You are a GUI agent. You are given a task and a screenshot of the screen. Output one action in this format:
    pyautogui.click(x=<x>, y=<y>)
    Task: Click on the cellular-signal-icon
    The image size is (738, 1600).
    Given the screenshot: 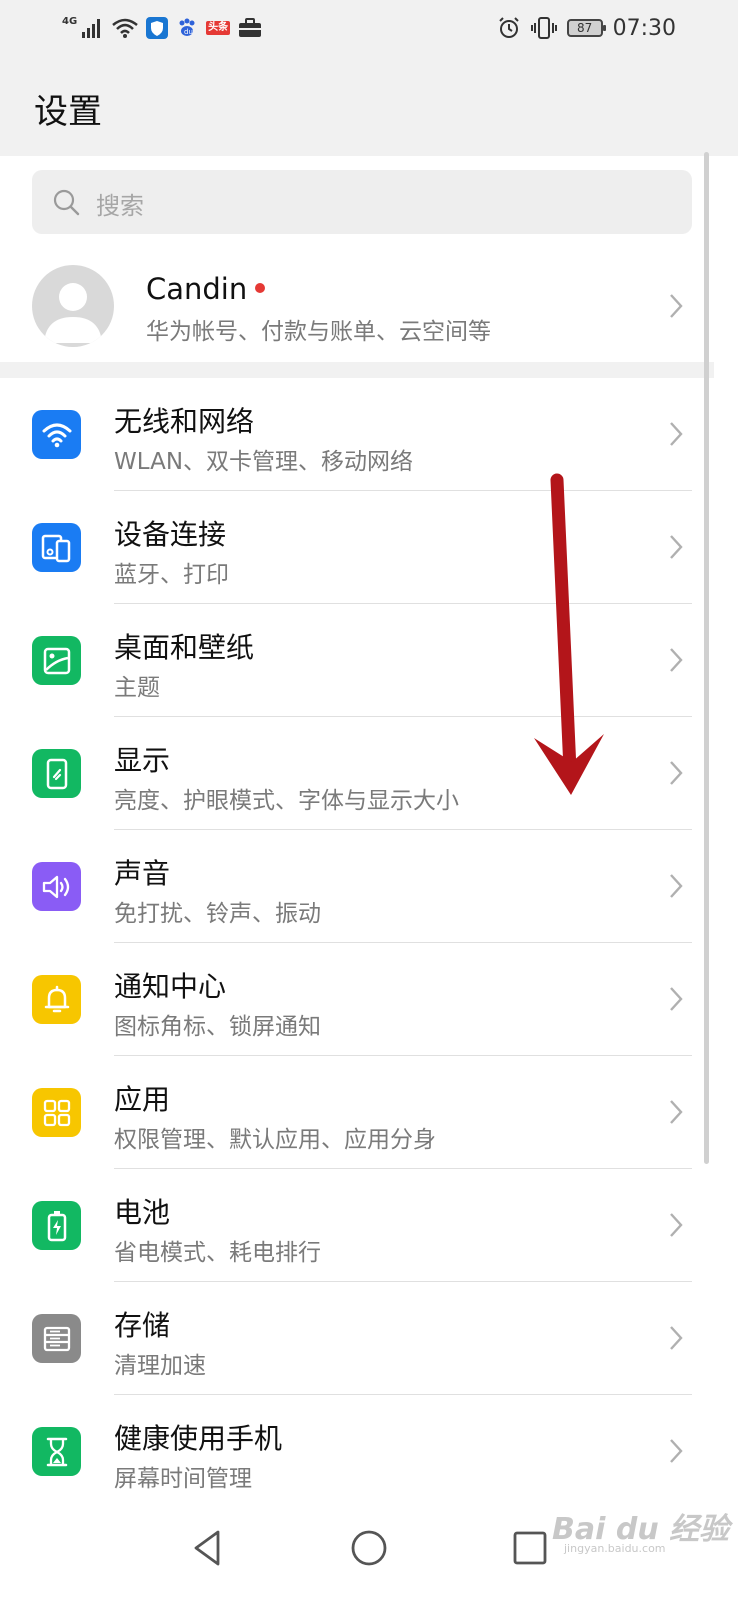 What is the action you would take?
    pyautogui.click(x=91, y=28)
    